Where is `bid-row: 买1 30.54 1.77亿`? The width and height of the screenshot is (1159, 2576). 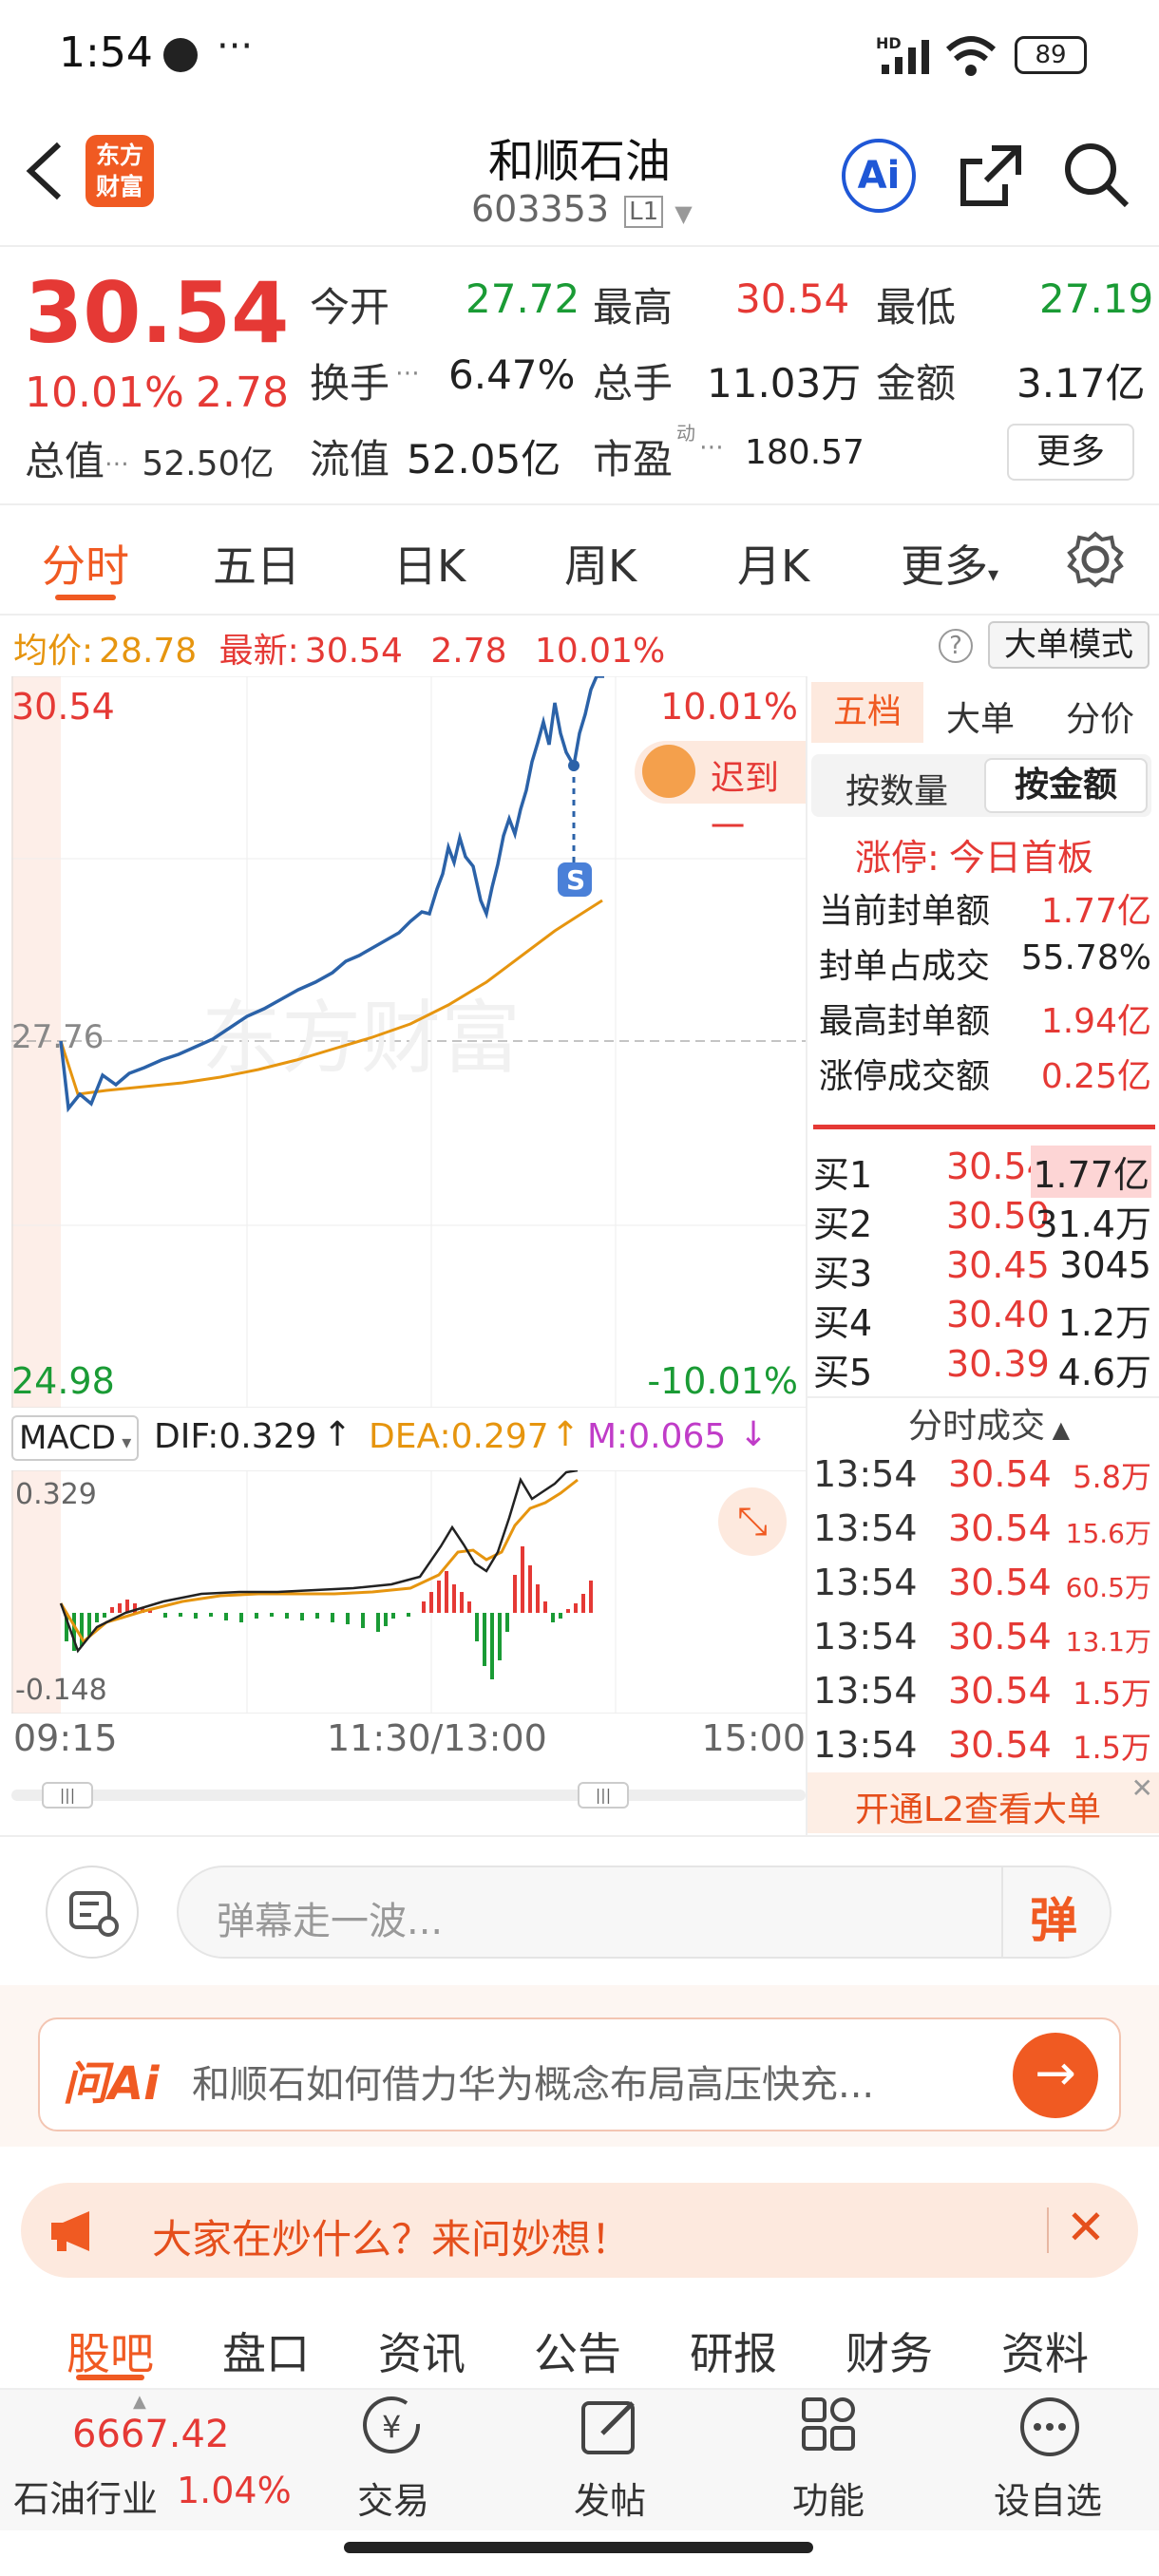
bid-row: 买1 30.54 1.77亿 is located at coordinates (982, 1172).